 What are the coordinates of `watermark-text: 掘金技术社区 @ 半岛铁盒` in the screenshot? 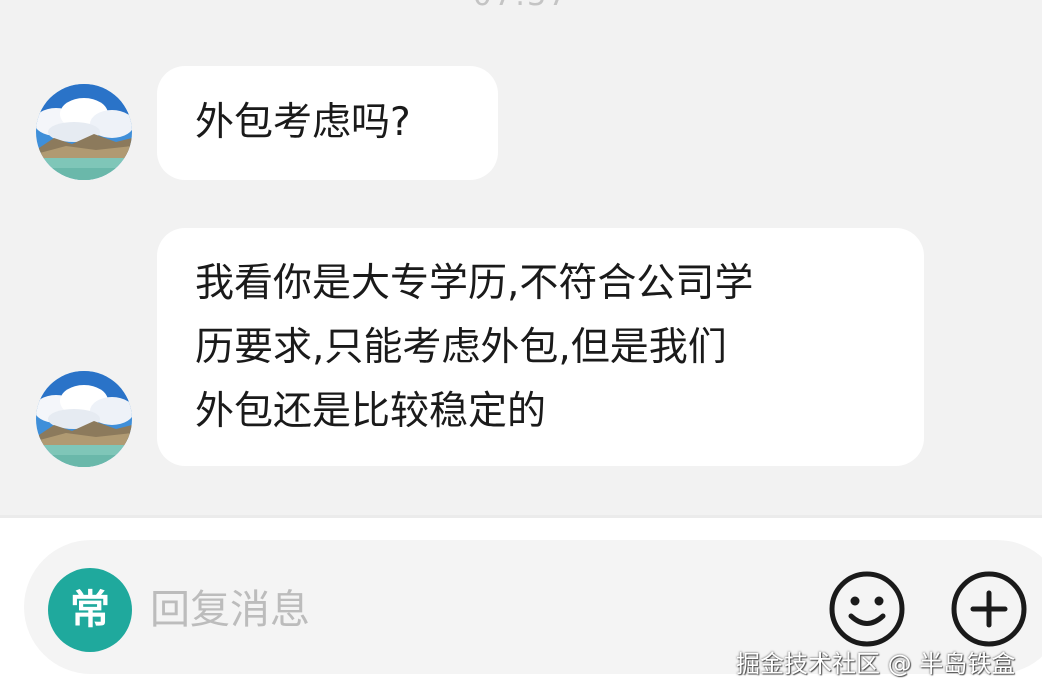 It's located at (876, 664).